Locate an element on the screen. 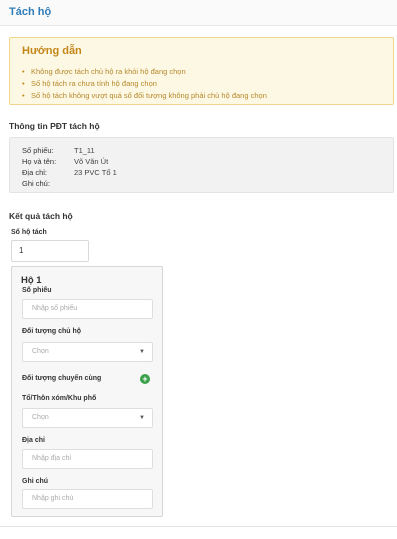 This screenshot has width=397, height=539. info-row-name: Họ và tên: Võ Văn Út is located at coordinates (65, 161).